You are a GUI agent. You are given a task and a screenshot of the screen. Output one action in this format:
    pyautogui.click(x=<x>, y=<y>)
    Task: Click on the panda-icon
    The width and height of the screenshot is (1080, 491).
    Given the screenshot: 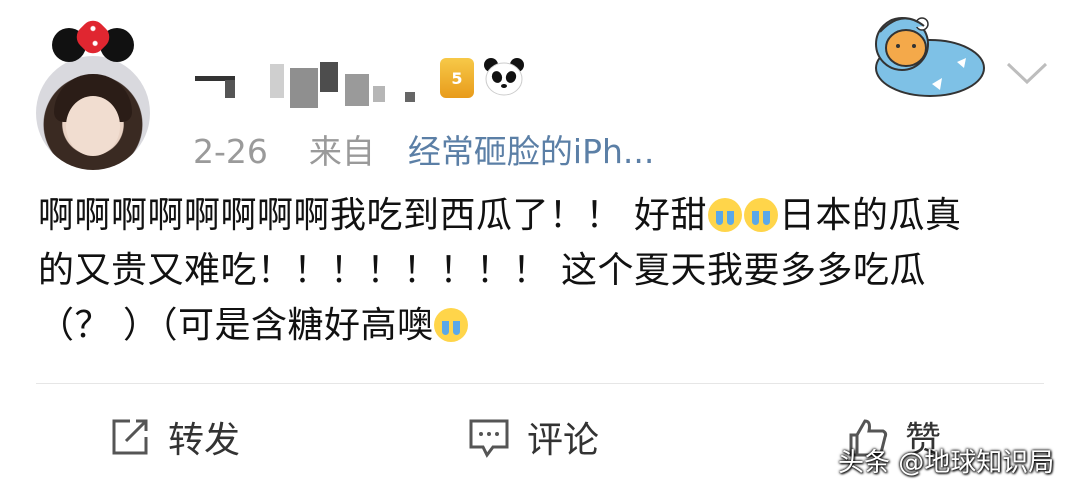 What is the action you would take?
    pyautogui.click(x=504, y=77)
    